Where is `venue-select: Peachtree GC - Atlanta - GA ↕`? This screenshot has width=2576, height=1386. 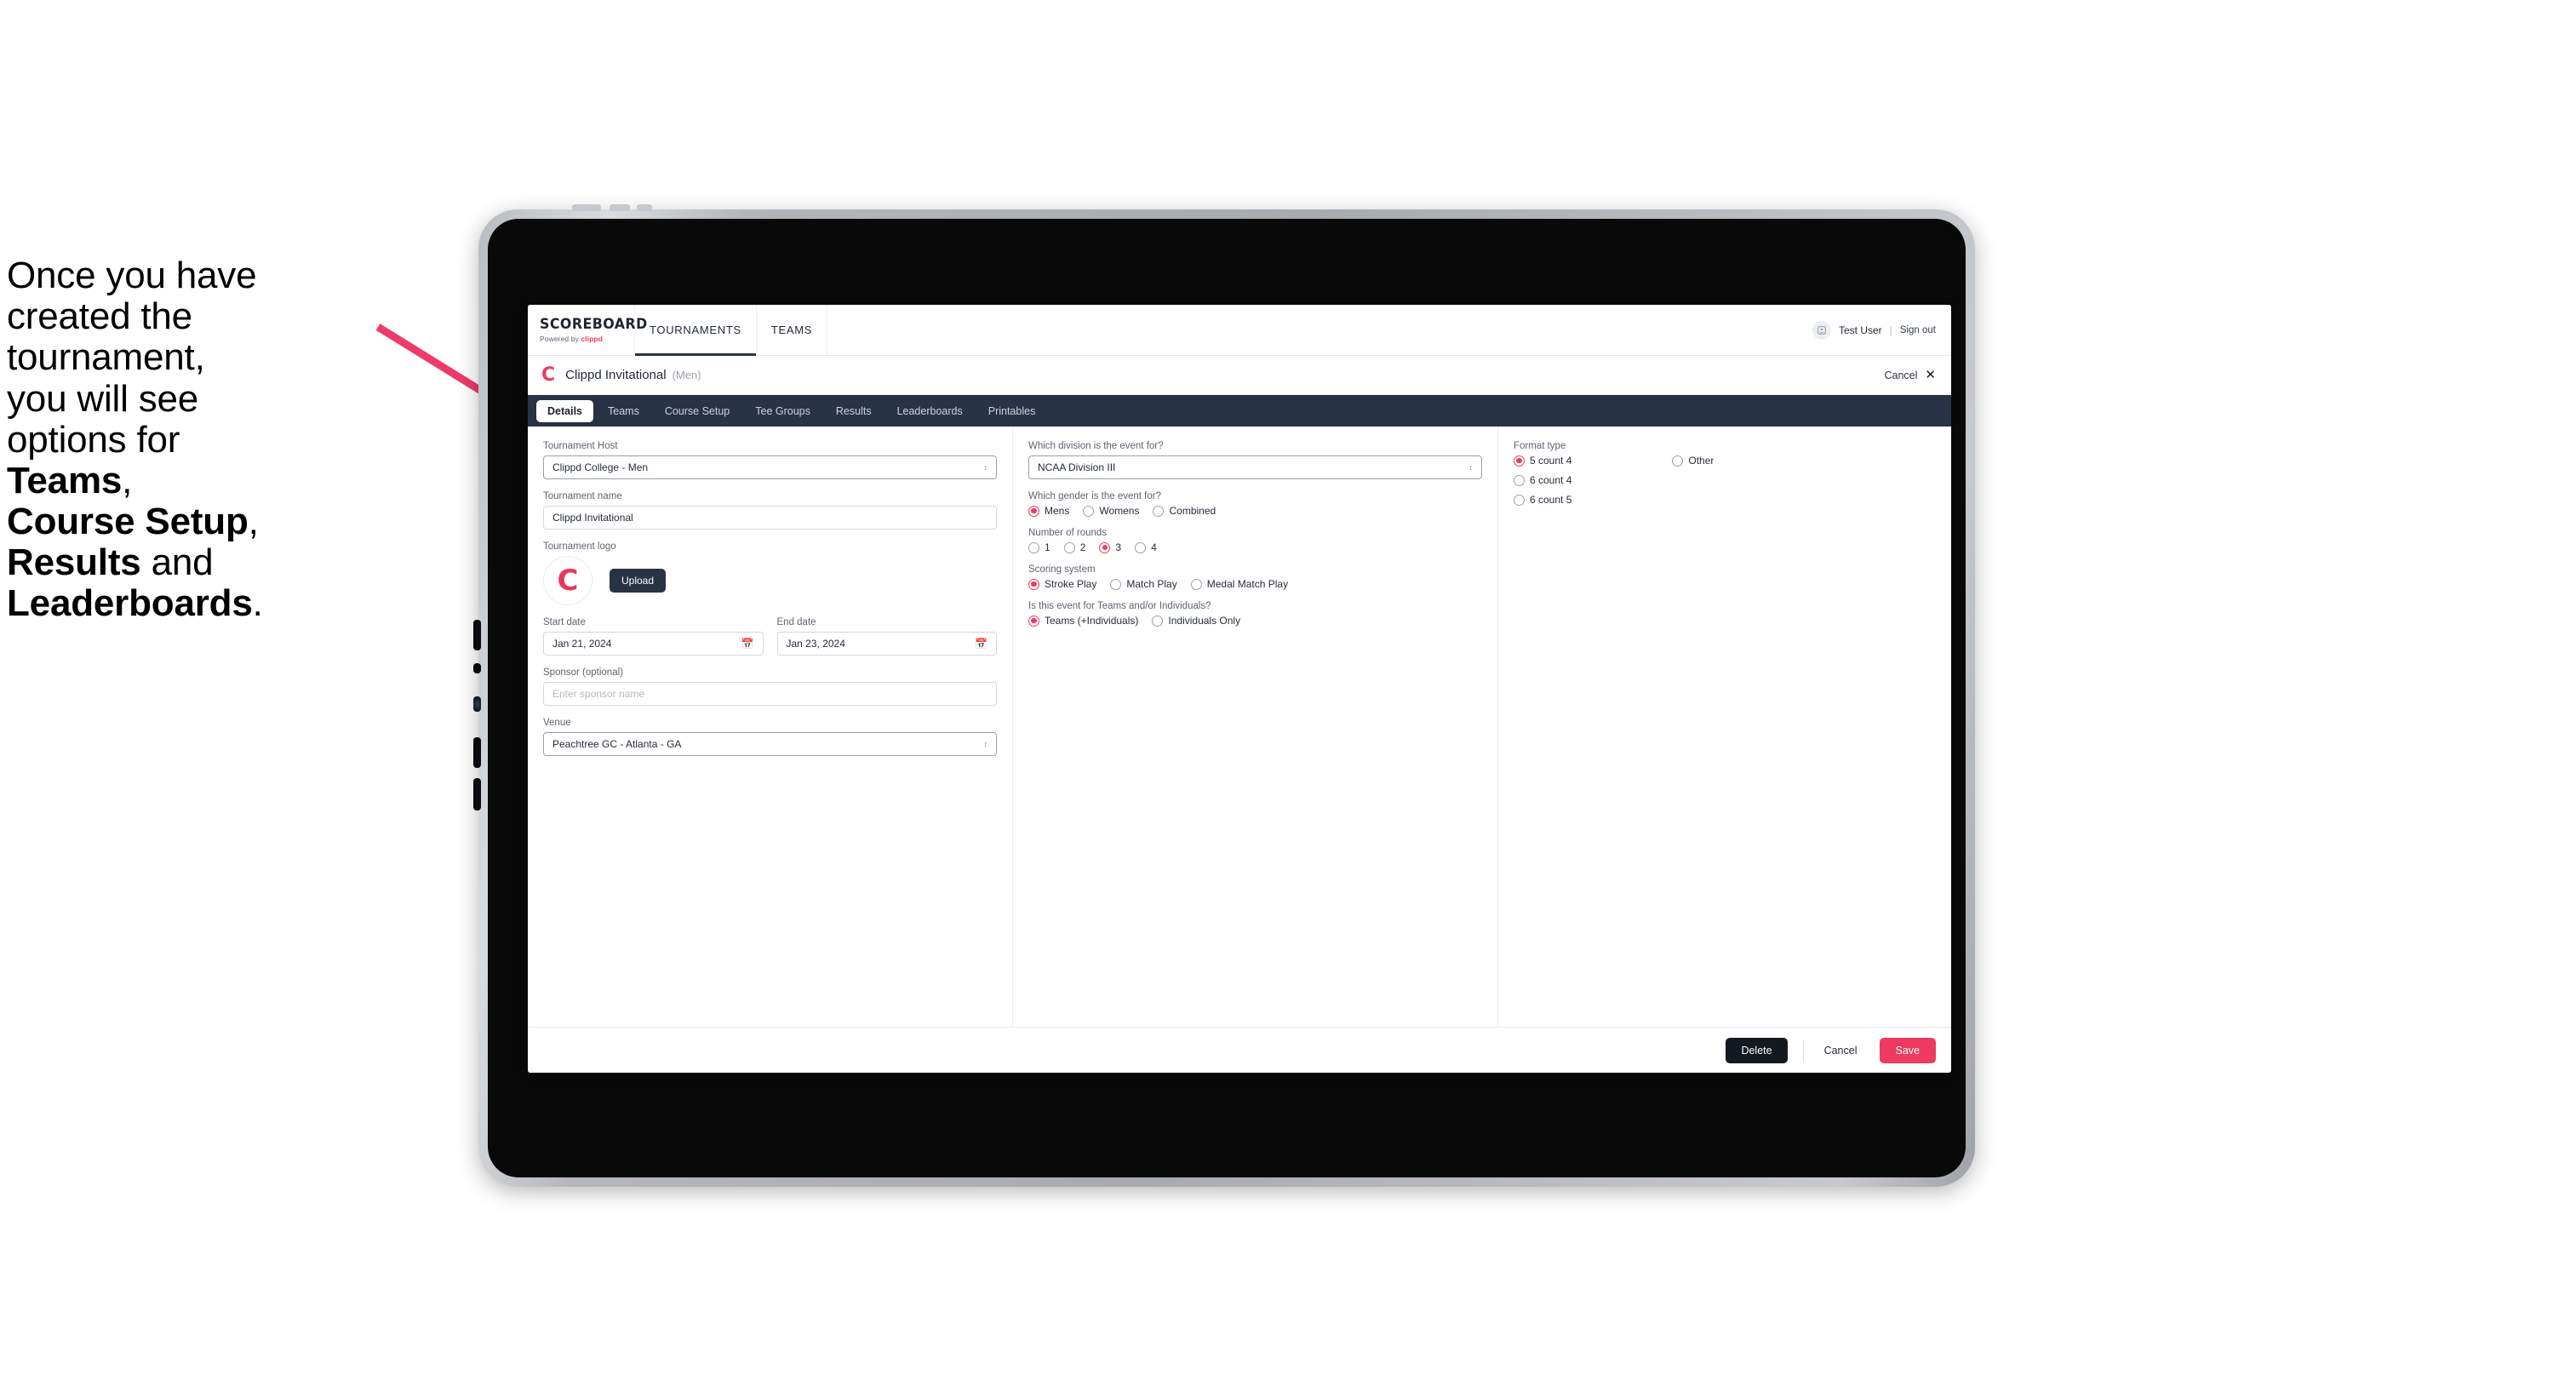 venue-select: Peachtree GC - Atlanta - GA ↕ is located at coordinates (770, 744).